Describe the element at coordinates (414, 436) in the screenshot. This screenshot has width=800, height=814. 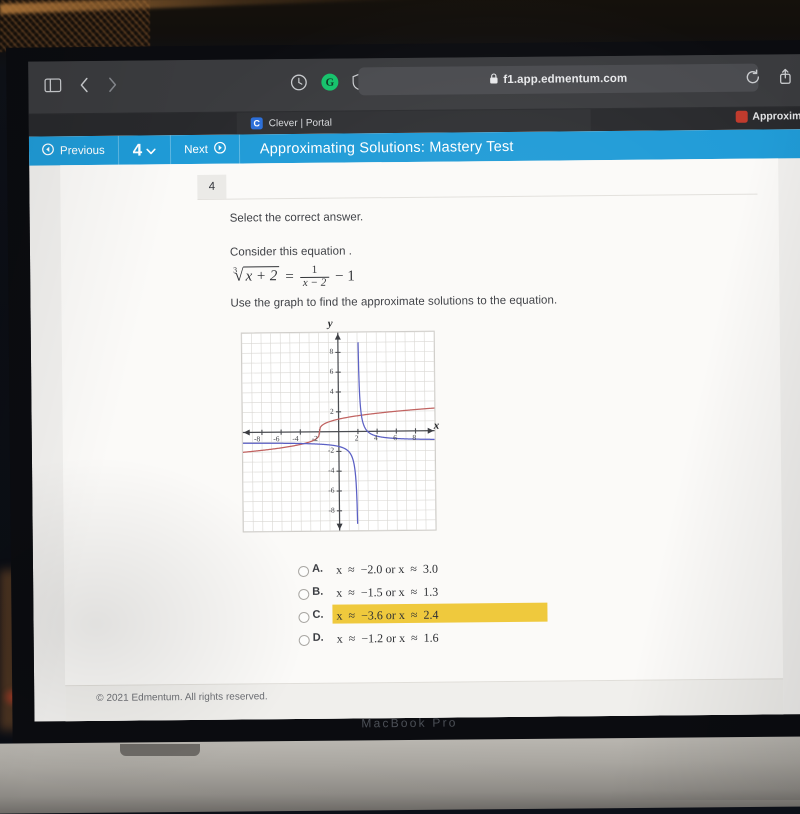
I see `x-tick-label: 8` at that location.